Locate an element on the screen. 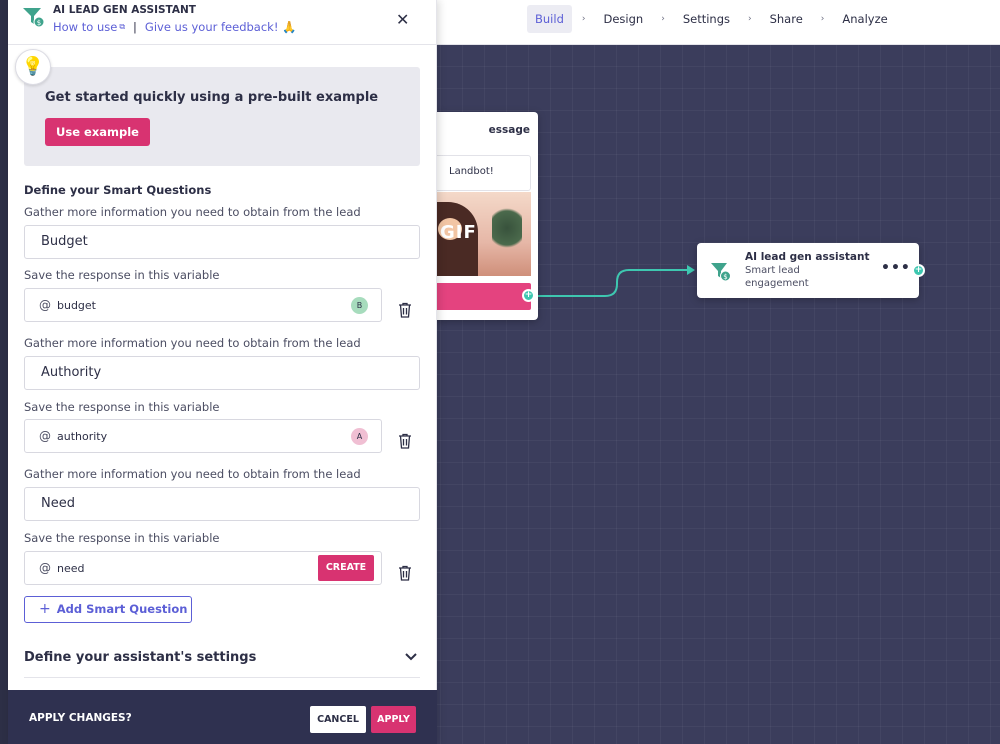  close-icon: ✕ is located at coordinates (402, 19).